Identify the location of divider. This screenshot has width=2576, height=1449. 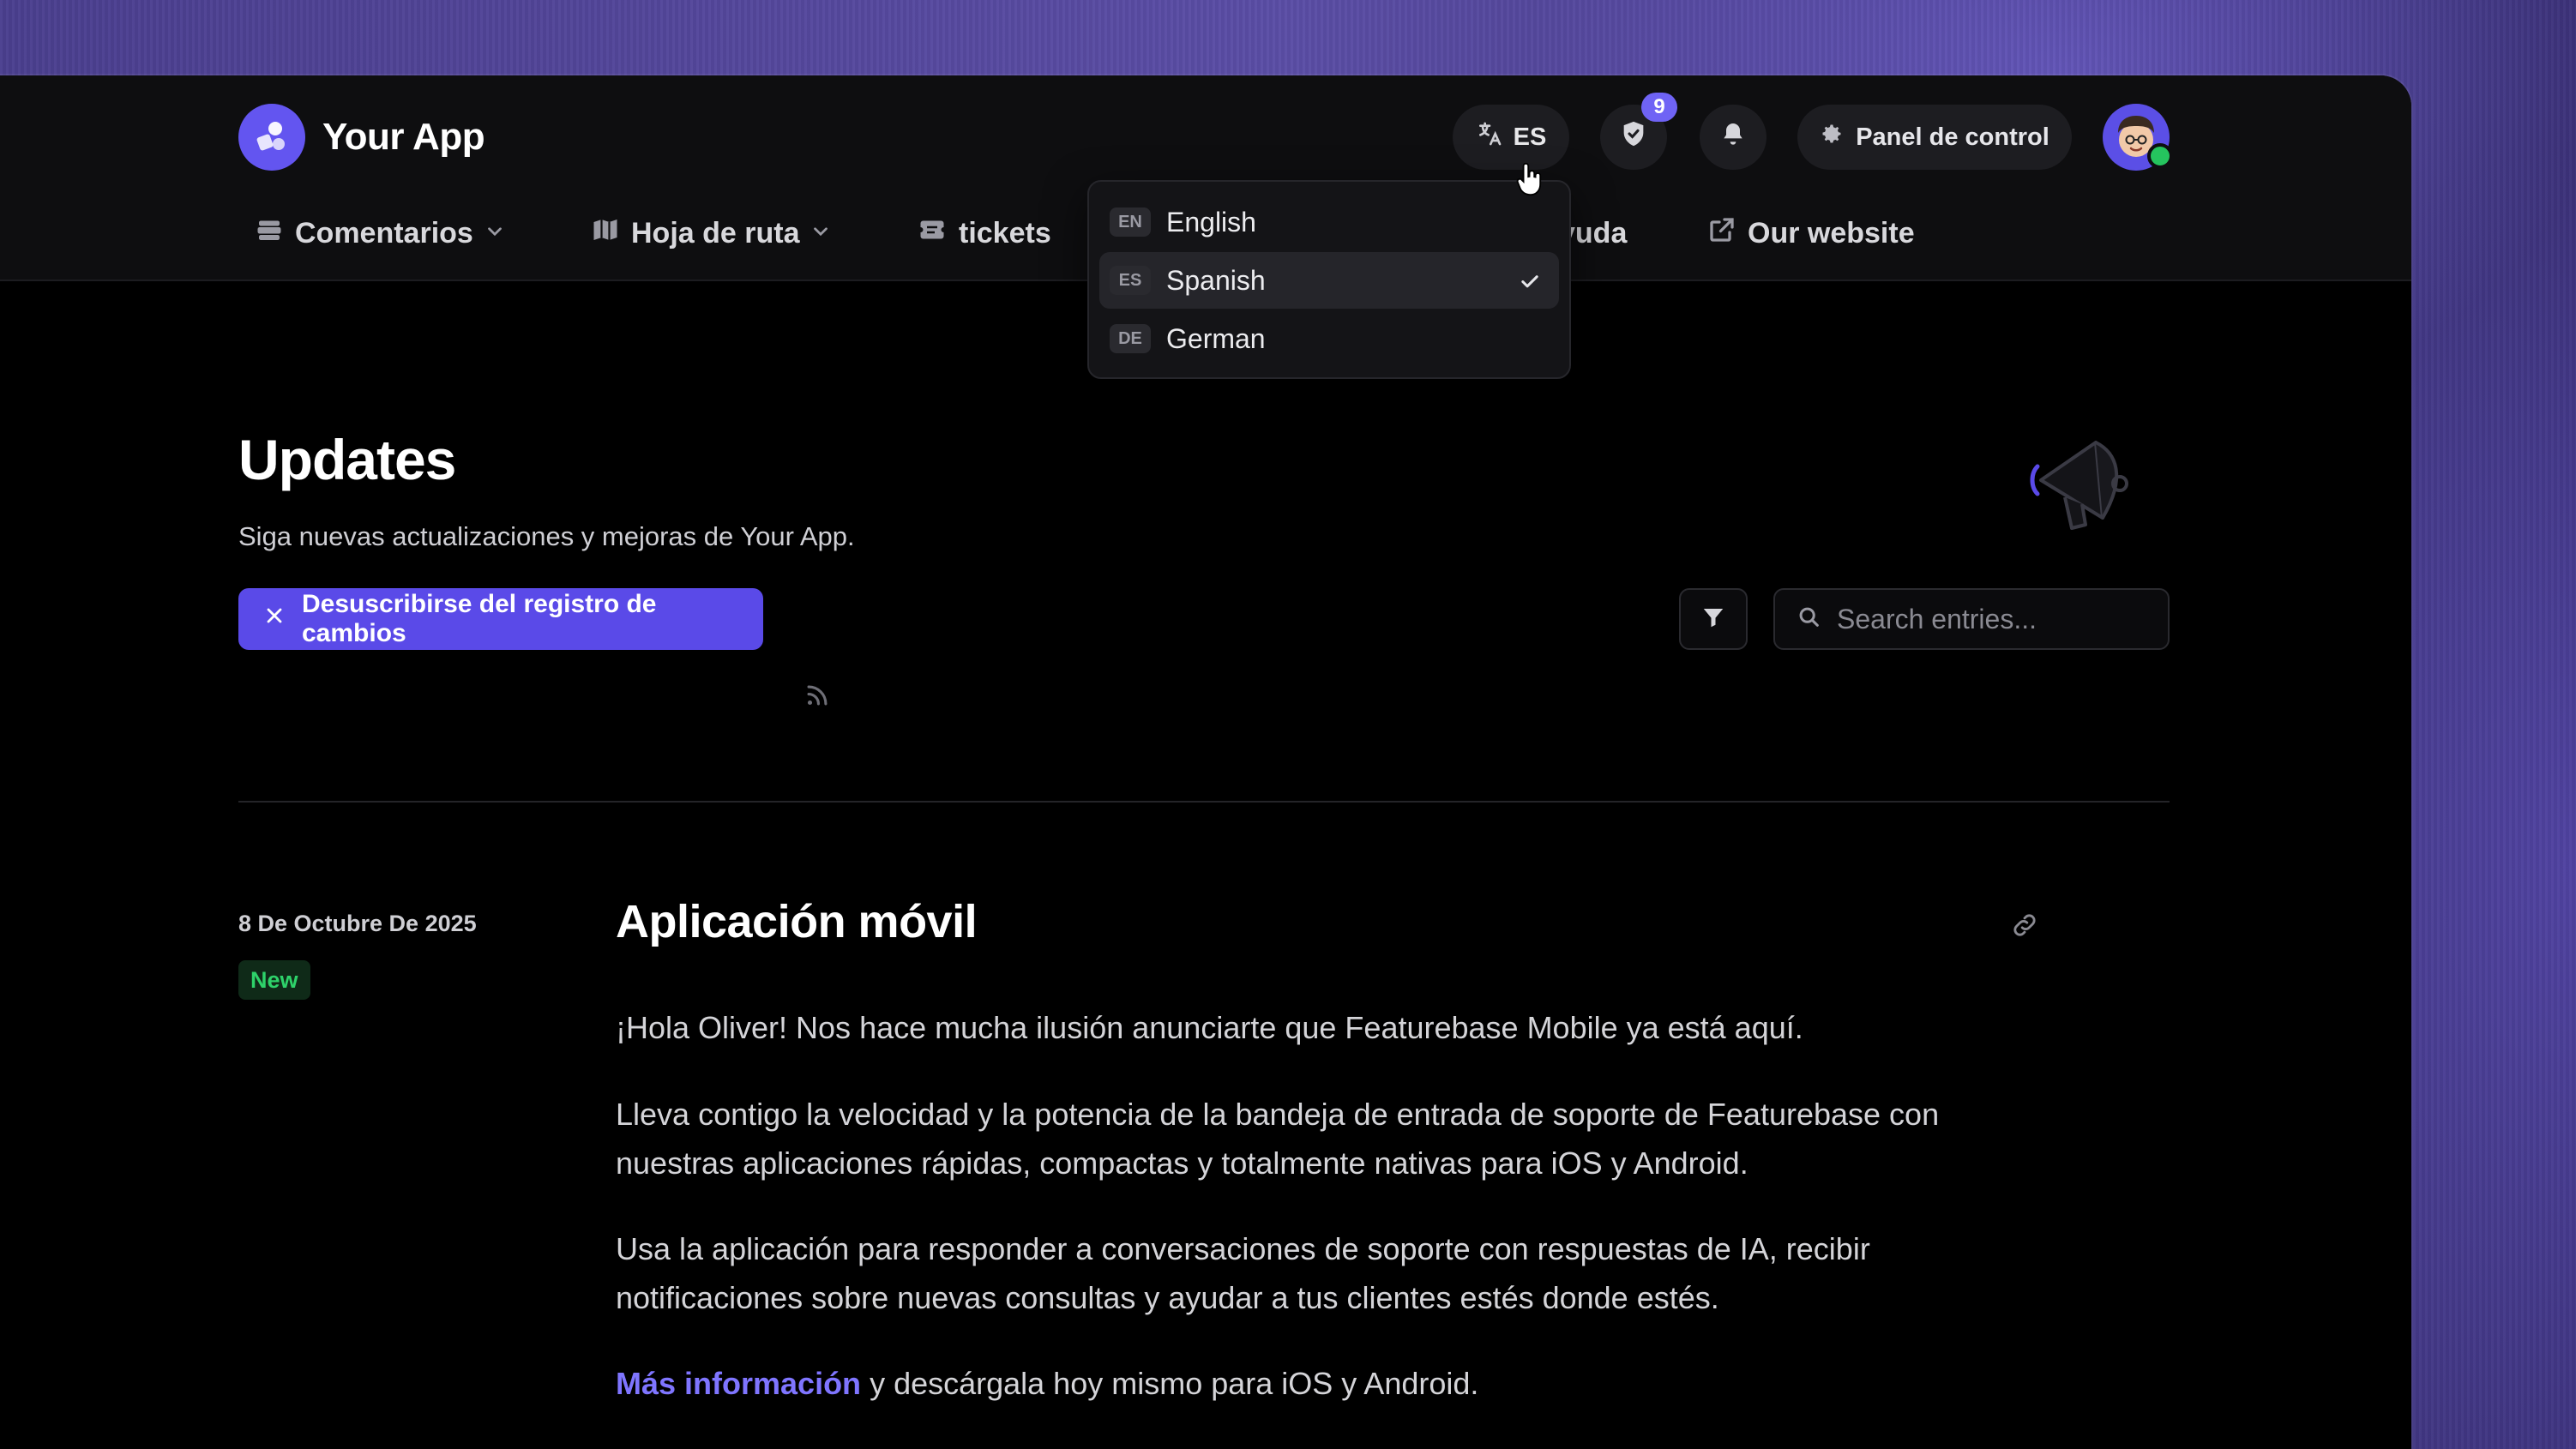
(1204, 802).